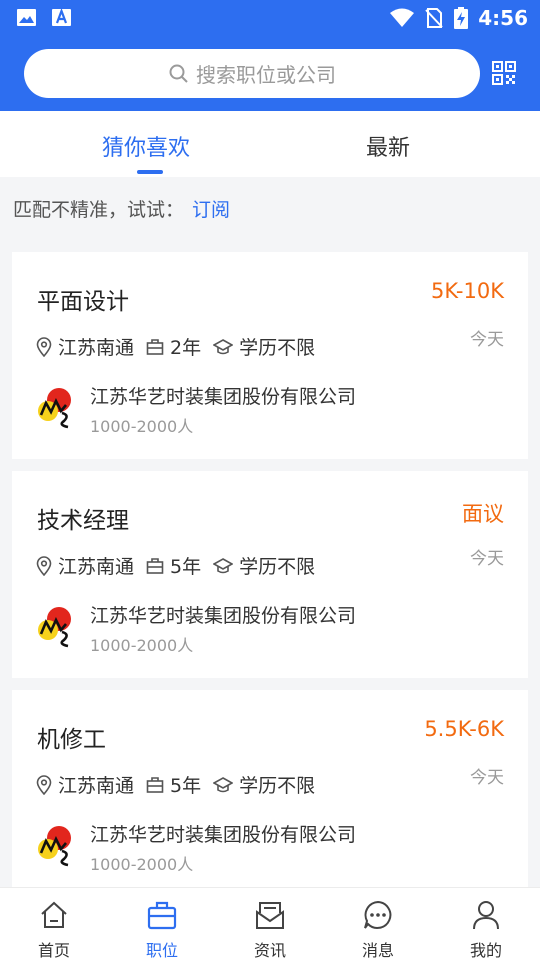 This screenshot has height=961, width=540. Describe the element at coordinates (266, 75) in the screenshot. I see `search-placeholder: 搜索职位或公司` at that location.